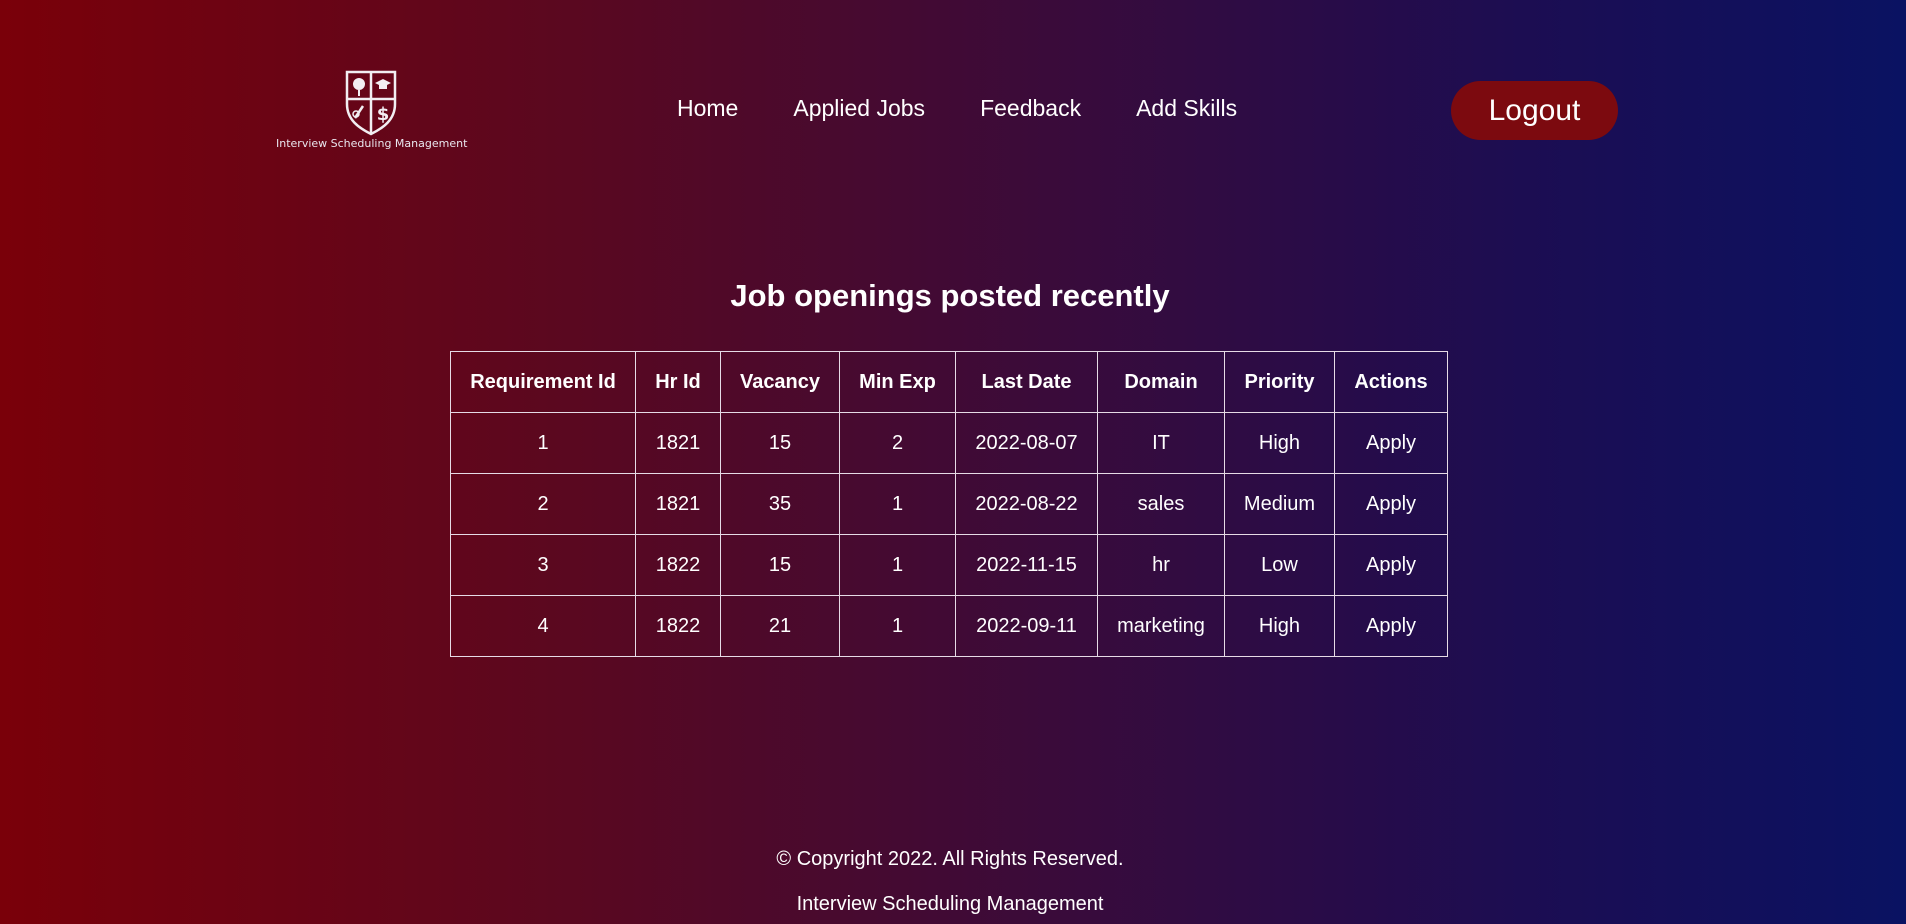  Describe the element at coordinates (543, 504) in the screenshot. I see `requirement-id-cell: 2` at that location.